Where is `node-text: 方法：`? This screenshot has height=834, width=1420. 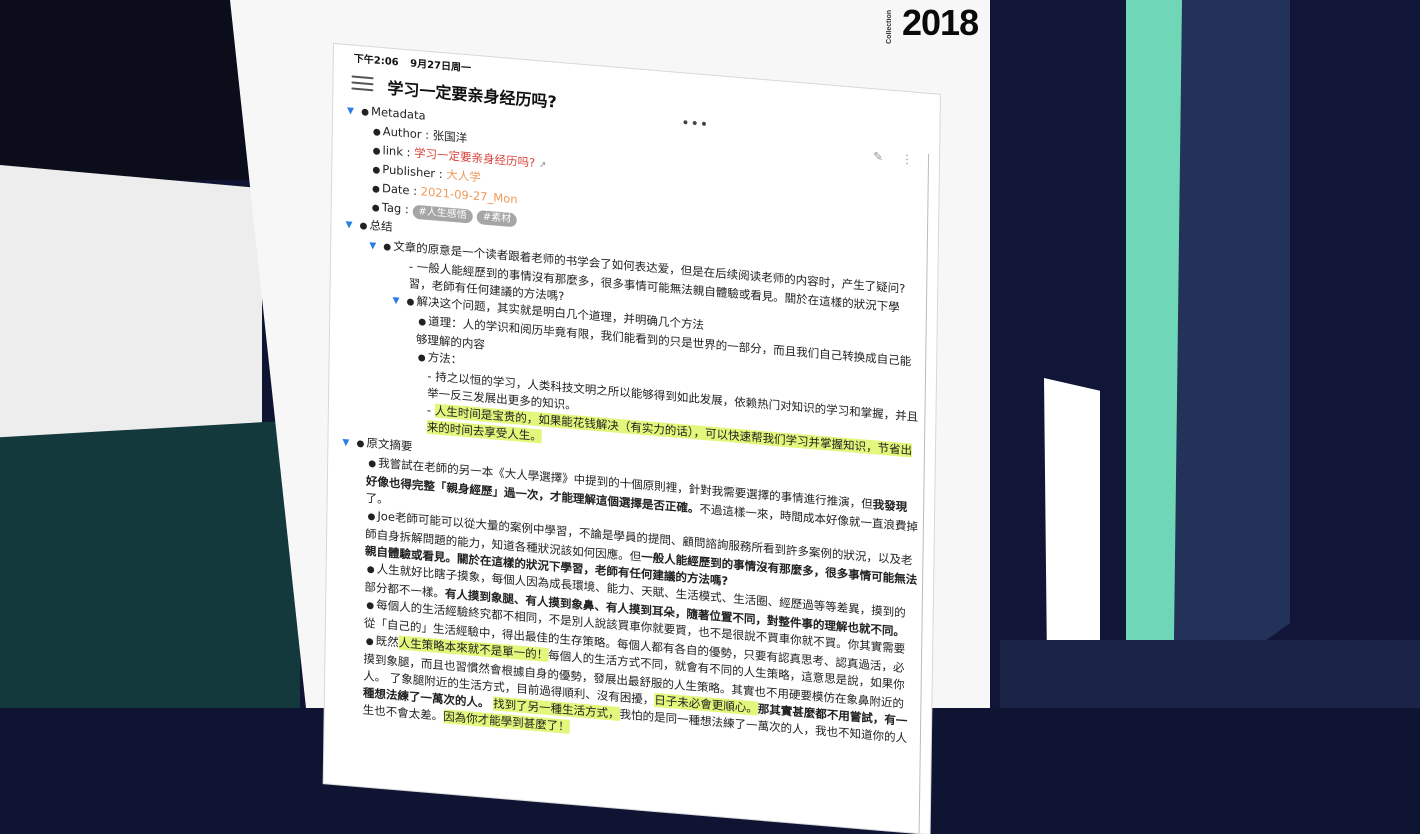
node-text: 方法： is located at coordinates (445, 358).